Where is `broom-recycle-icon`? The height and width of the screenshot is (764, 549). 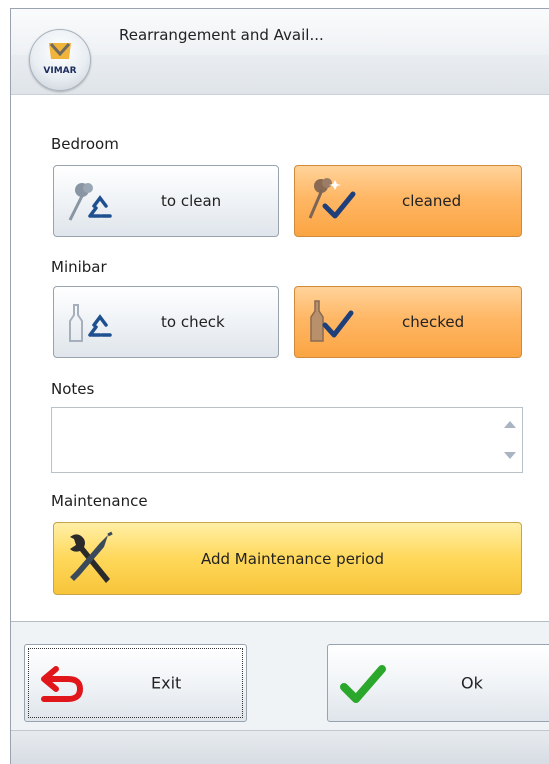
broom-recycle-icon is located at coordinates (90, 202).